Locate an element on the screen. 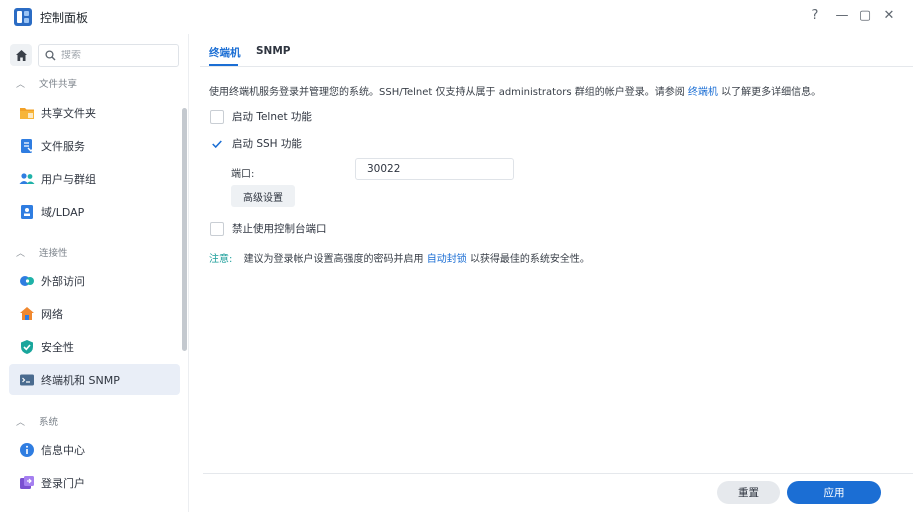 This screenshot has height=512, width=913. terminal-snmp-icon is located at coordinates (27, 380).